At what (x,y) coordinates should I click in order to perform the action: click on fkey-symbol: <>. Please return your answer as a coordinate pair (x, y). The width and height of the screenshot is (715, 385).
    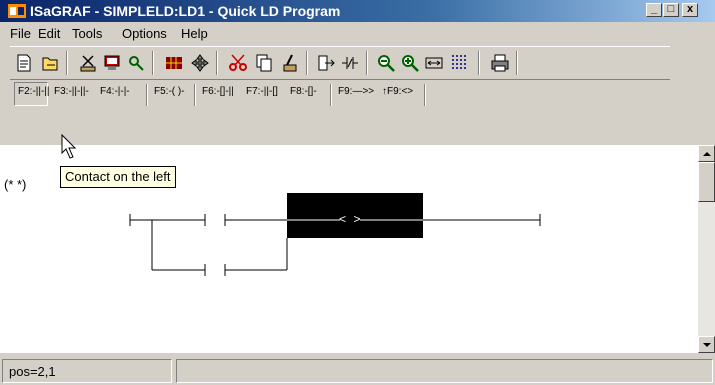
    Looking at the image, I should click on (407, 91).